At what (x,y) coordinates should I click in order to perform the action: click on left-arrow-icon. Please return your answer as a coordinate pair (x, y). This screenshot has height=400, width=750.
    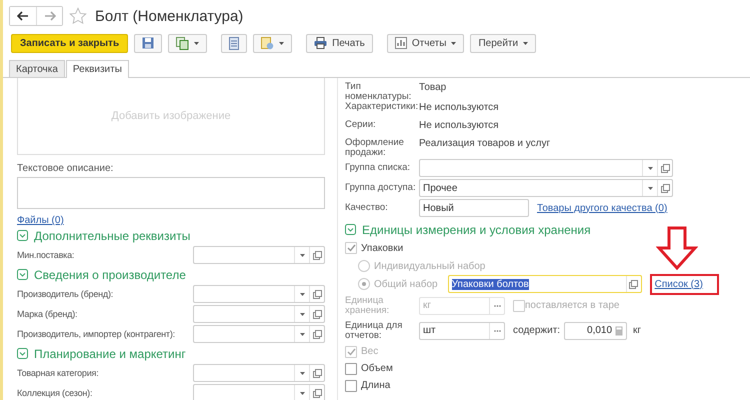
    Looking at the image, I should click on (23, 16).